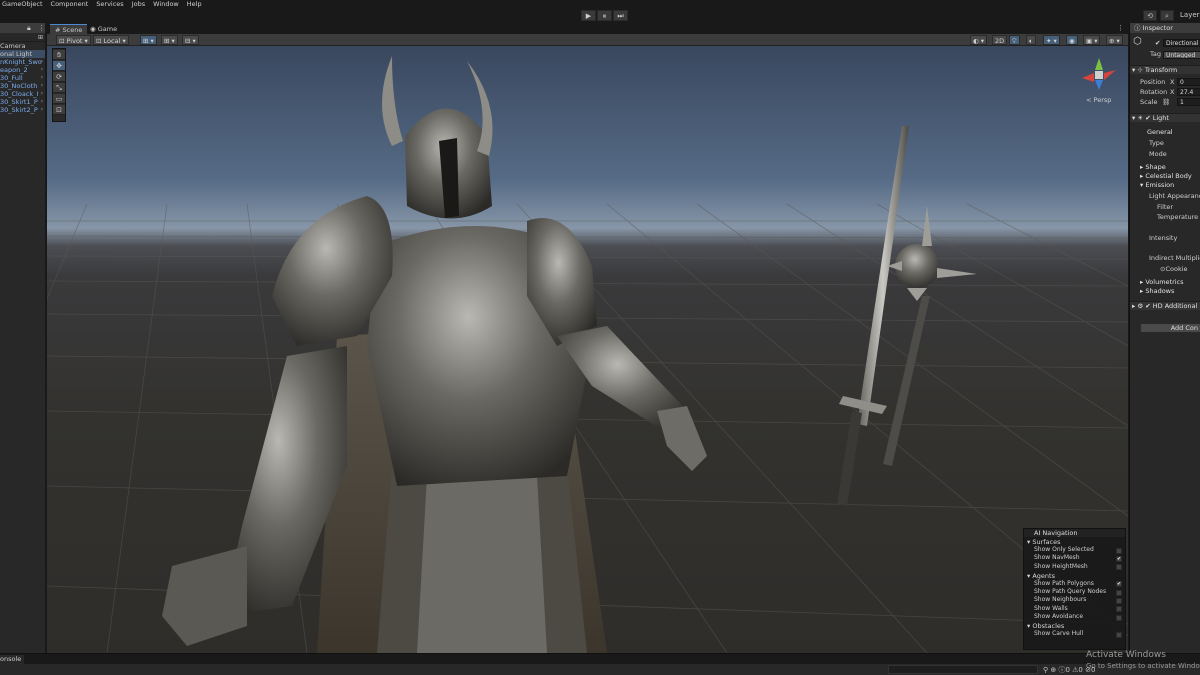  I want to click on gizmo-z-icon, so click(1099, 85).